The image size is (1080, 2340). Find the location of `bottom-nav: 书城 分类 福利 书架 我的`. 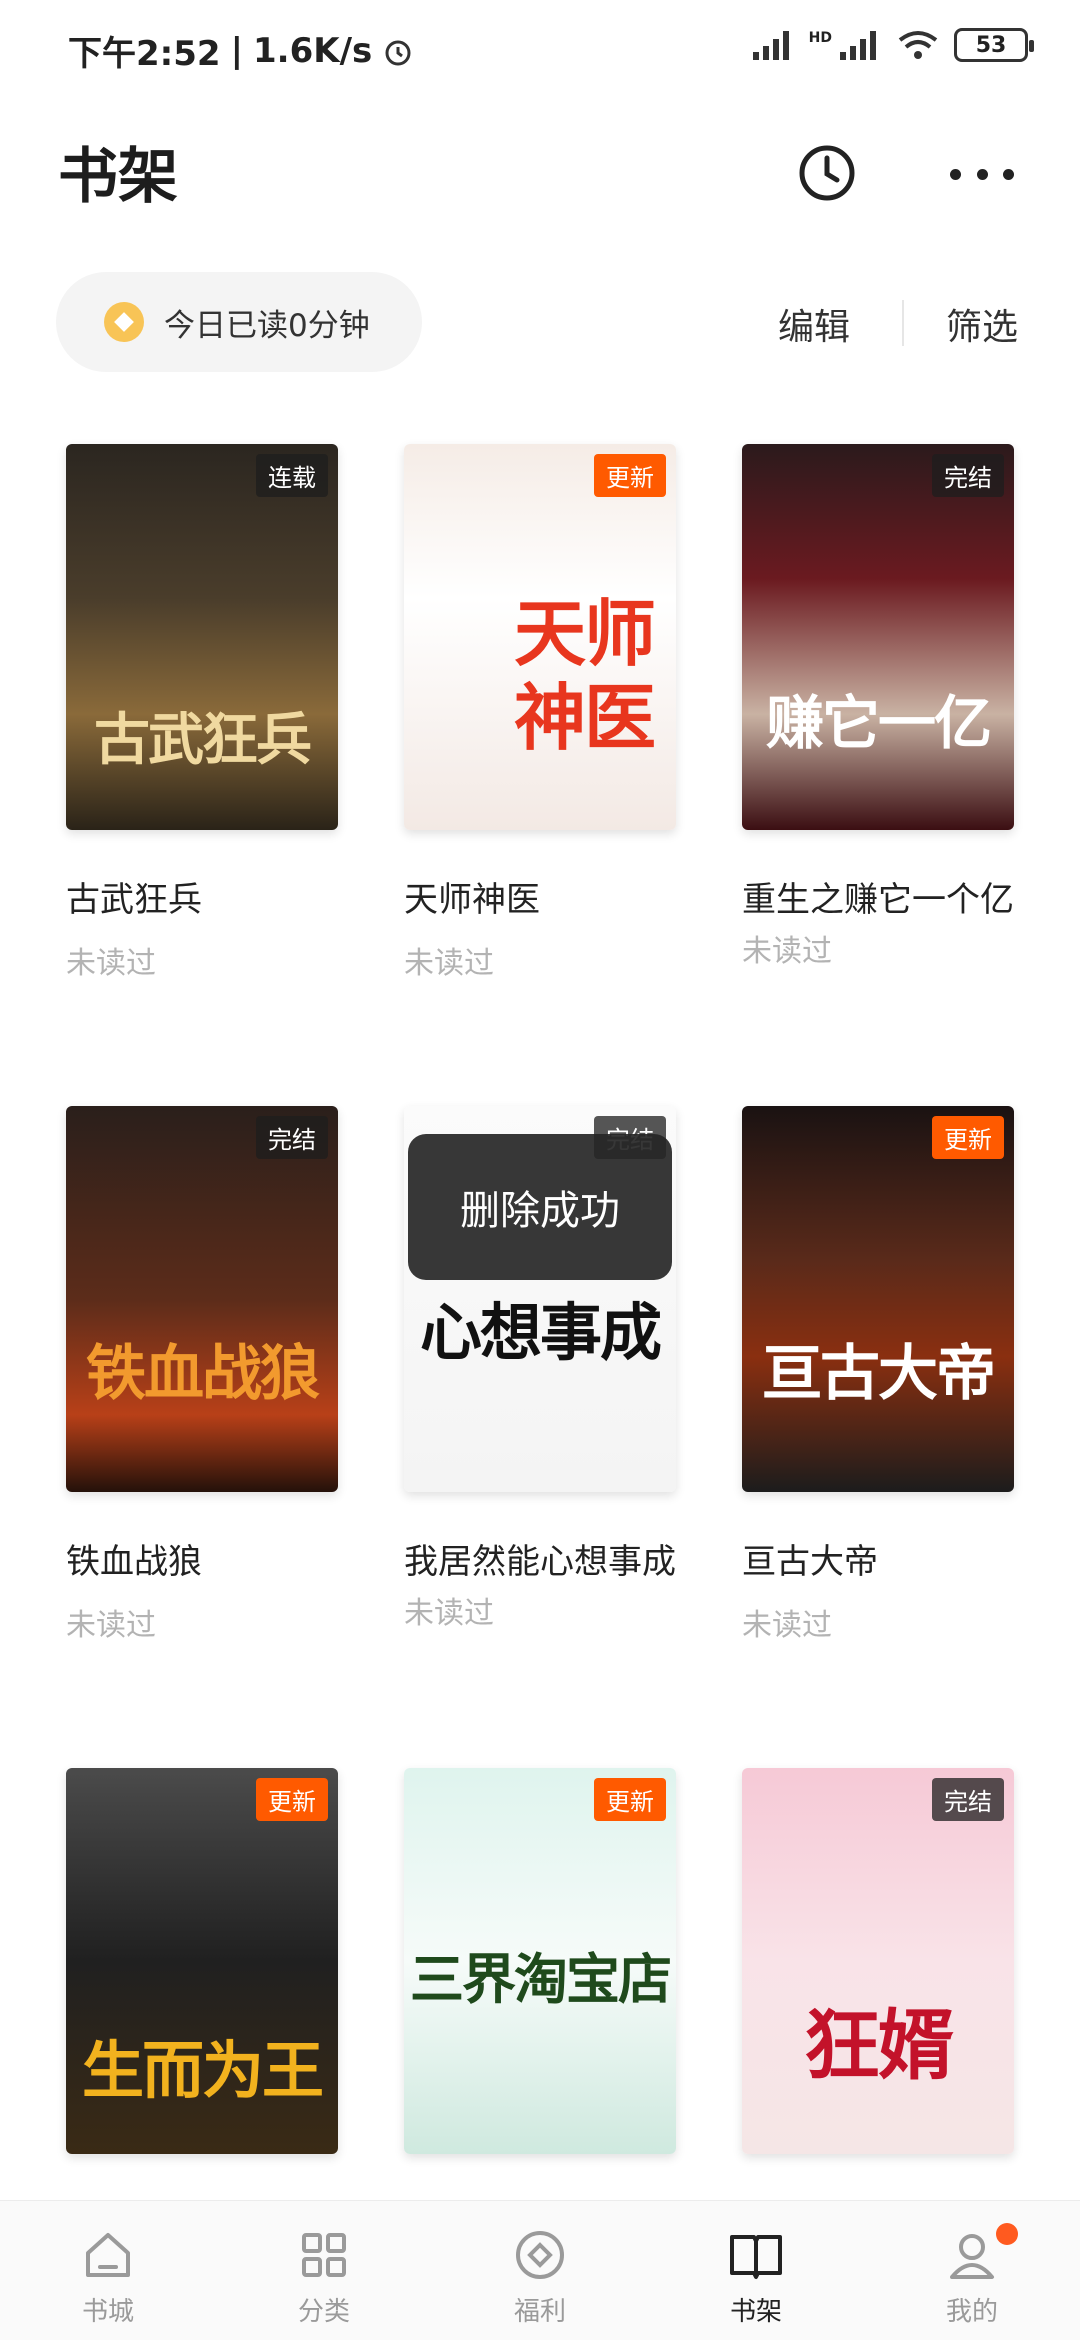

bottom-nav: 书城 分类 福利 书架 我的 is located at coordinates (540, 2270).